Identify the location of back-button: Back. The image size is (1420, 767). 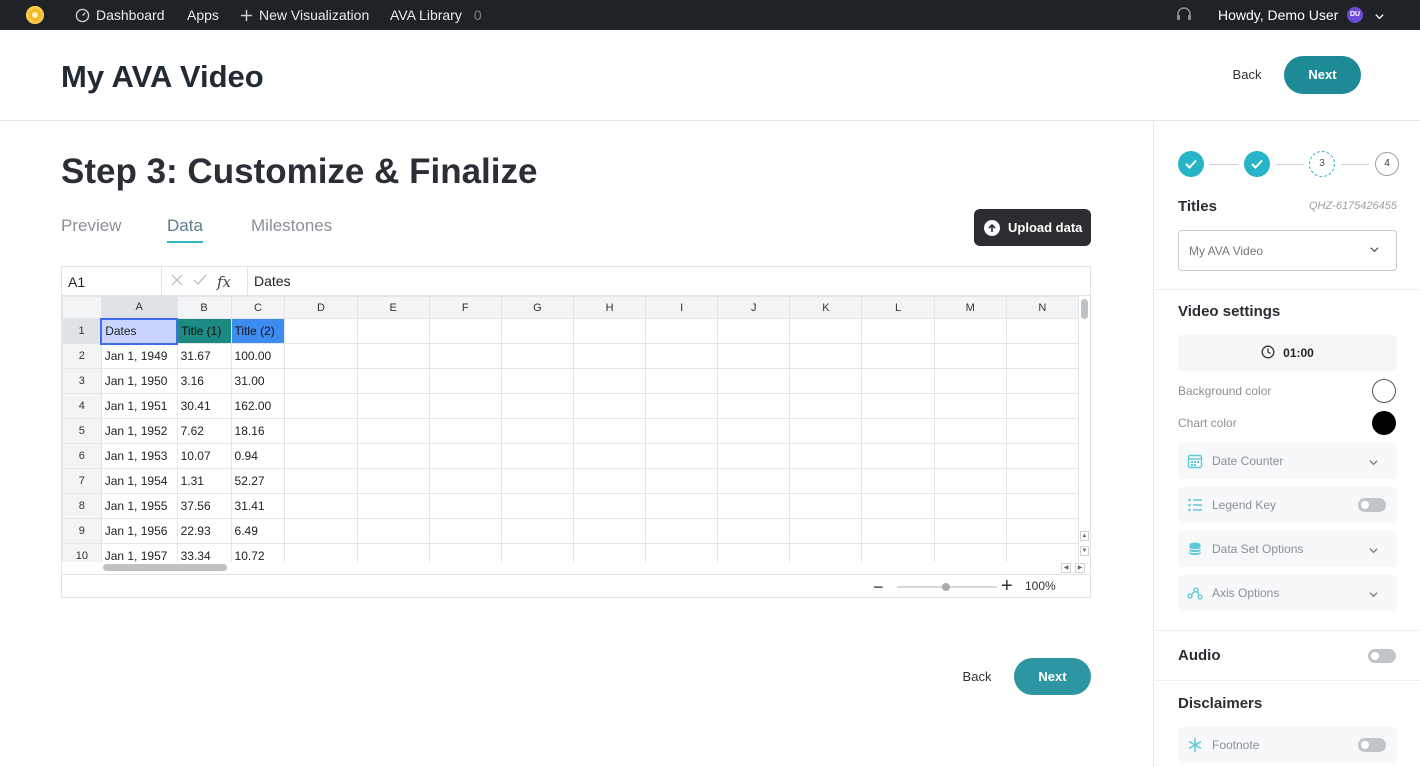
(1247, 75).